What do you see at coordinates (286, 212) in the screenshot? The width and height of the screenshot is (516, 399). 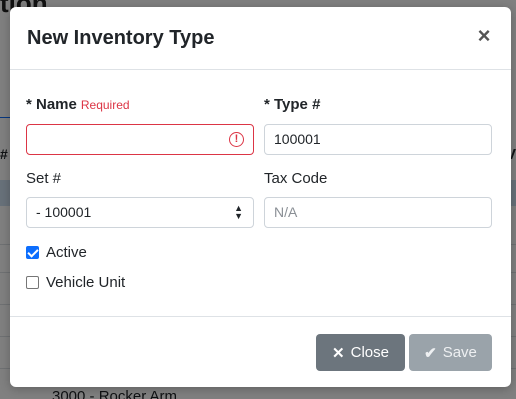 I see `tax-code-placeholder: N/A` at bounding box center [286, 212].